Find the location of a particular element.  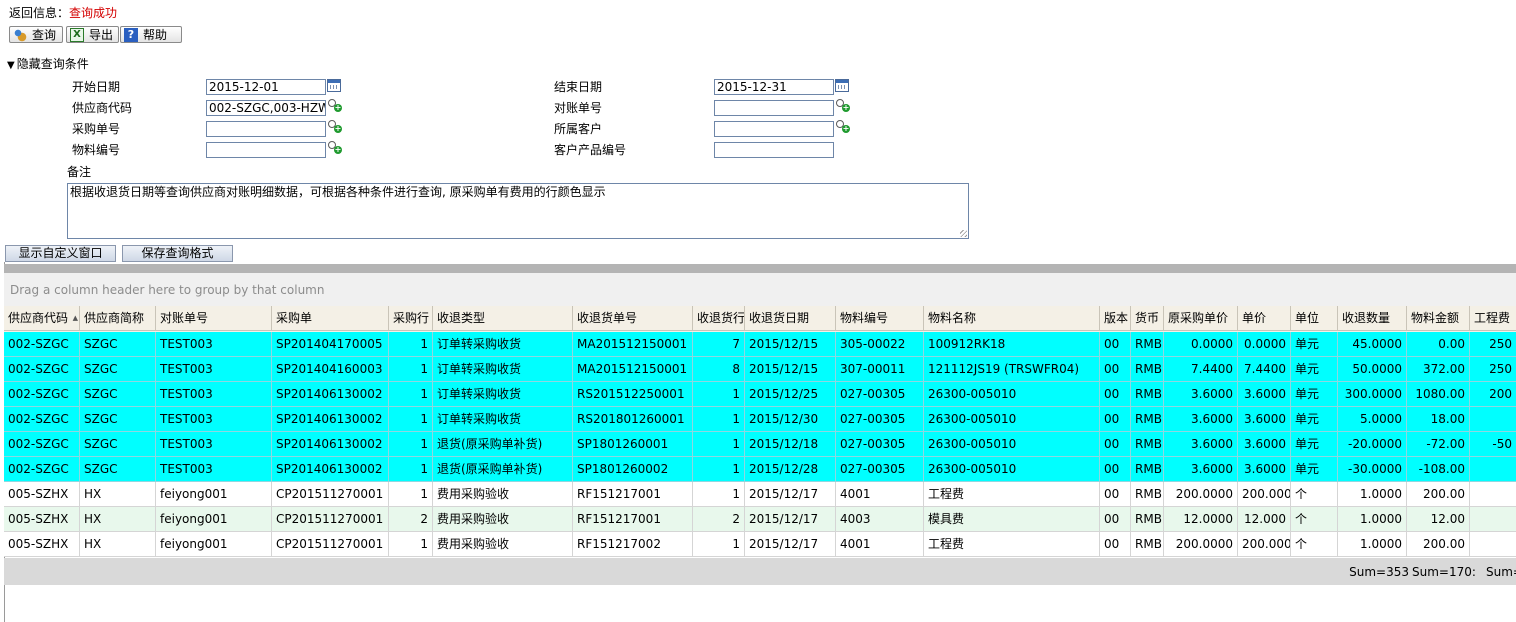

cell-amount: 1080.00 is located at coordinates (1438, 394).